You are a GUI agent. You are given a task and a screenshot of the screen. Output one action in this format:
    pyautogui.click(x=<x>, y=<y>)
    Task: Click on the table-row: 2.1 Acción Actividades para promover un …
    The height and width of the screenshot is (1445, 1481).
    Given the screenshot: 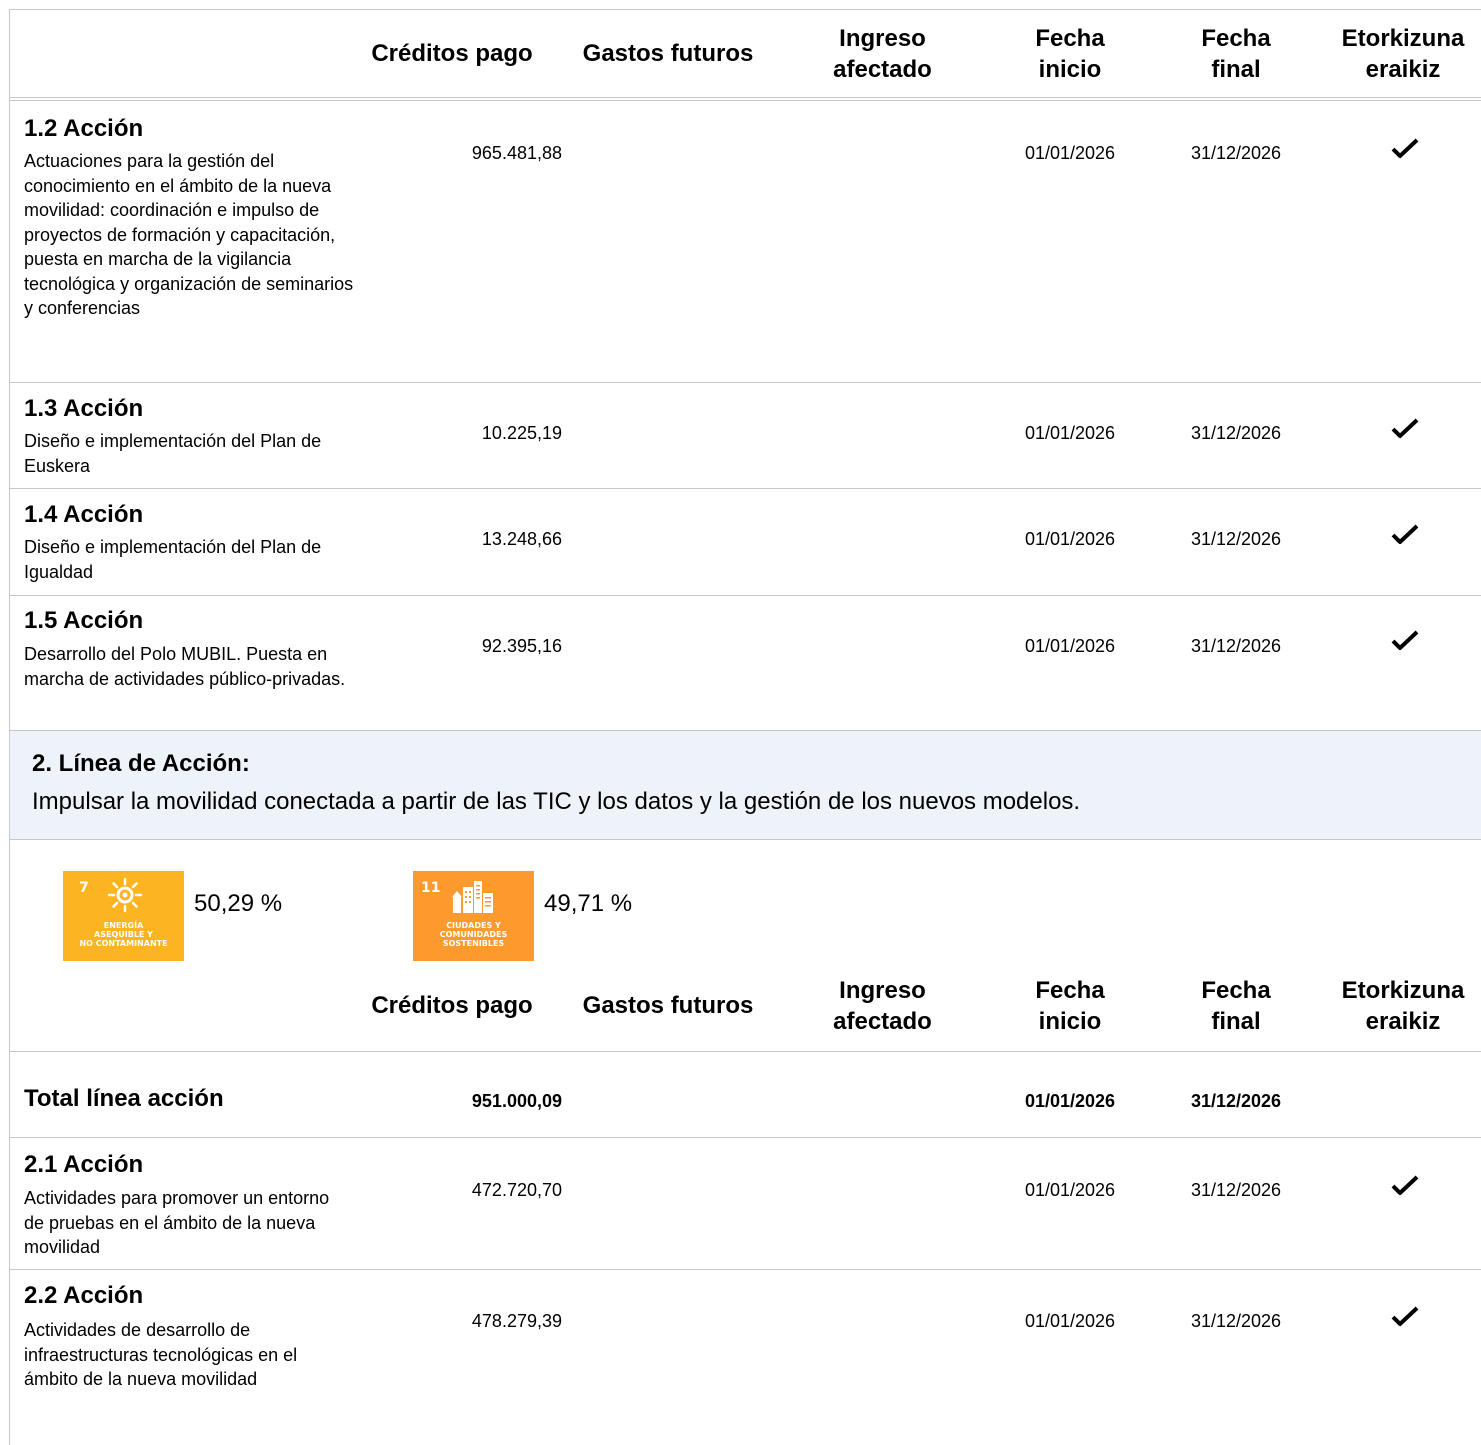 What is the action you would take?
    pyautogui.click(x=745, y=1203)
    